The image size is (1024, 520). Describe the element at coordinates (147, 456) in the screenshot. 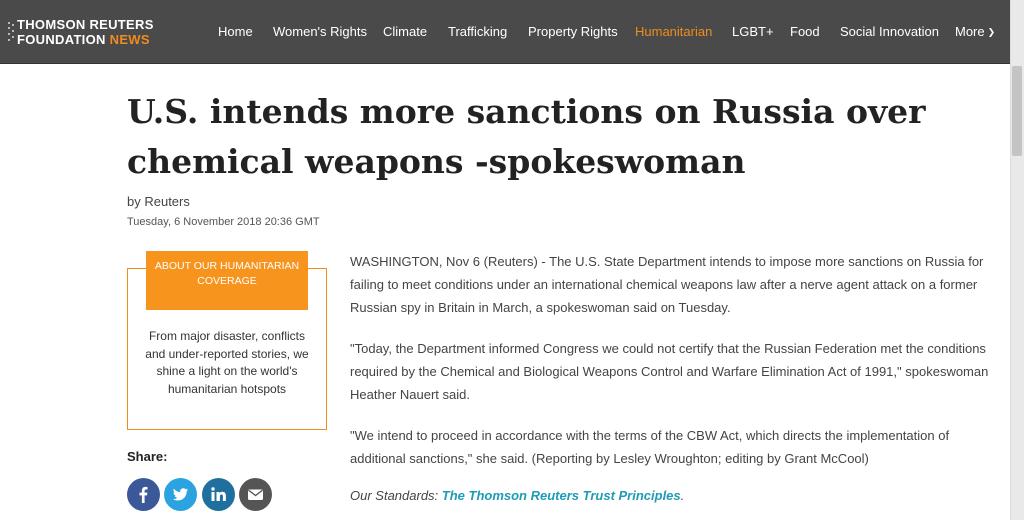

I see `share-label: Share:` at that location.